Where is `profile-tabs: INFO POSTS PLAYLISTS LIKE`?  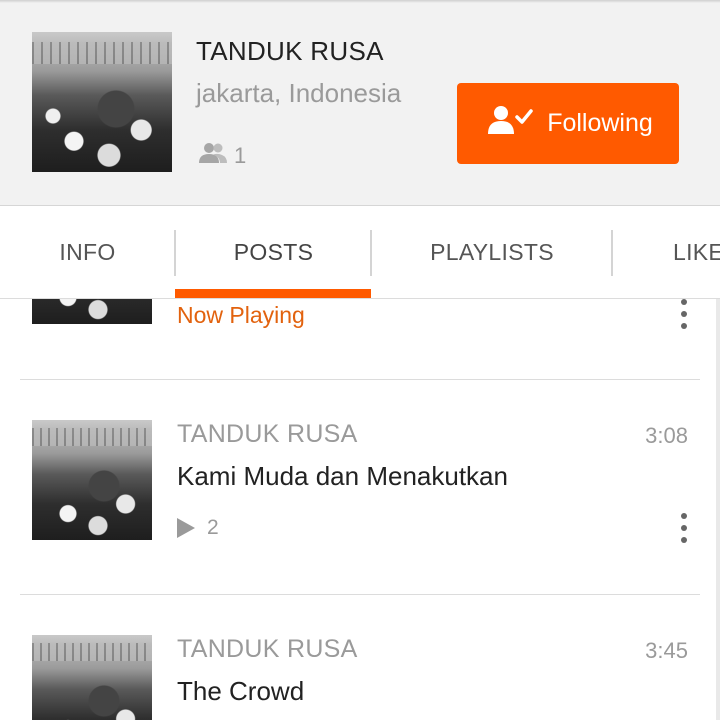
profile-tabs: INFO POSTS PLAYLISTS LIKE is located at coordinates (360, 252).